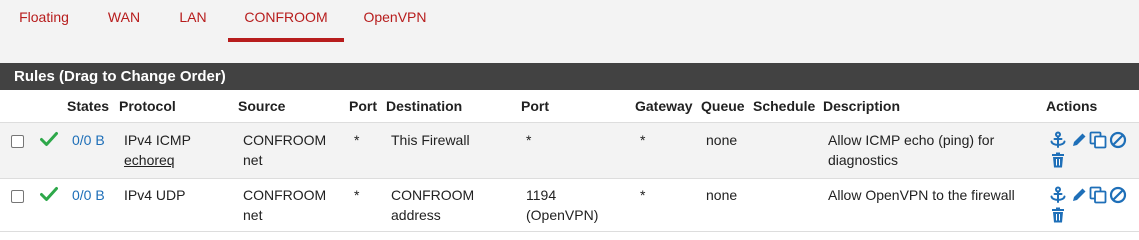 This screenshot has width=1139, height=240. I want to click on col-header-protocol: Protocol, so click(147, 106).